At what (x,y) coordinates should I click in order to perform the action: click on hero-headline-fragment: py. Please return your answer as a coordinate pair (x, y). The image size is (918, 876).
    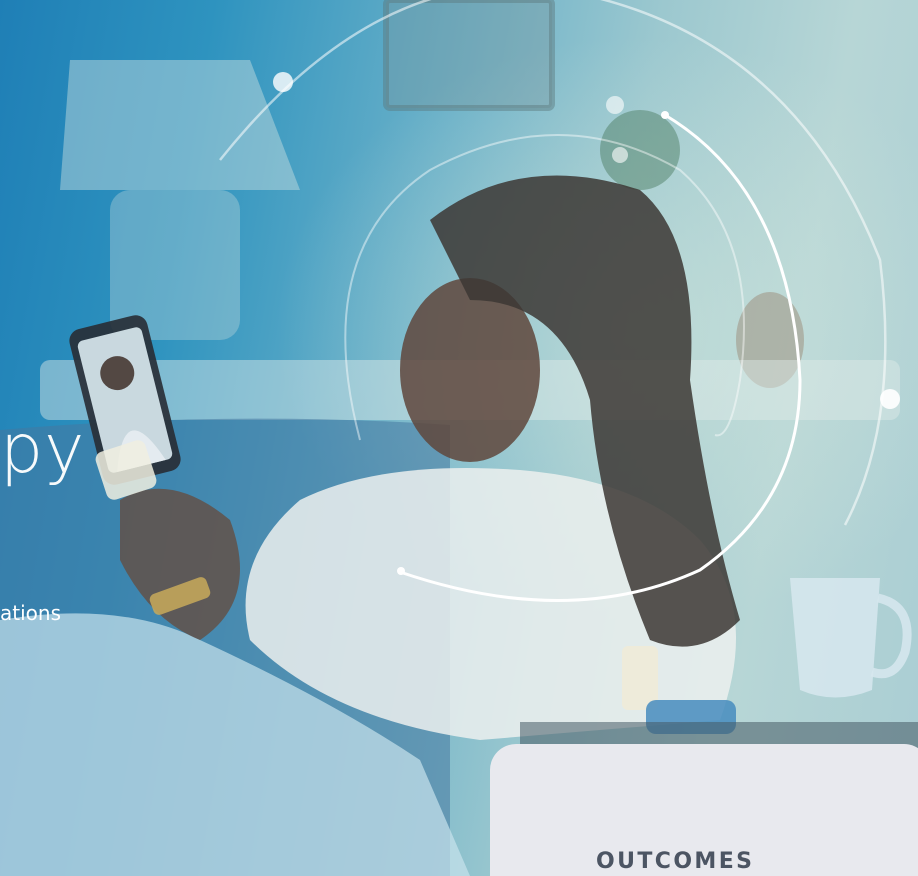
    Looking at the image, I should click on (43, 449).